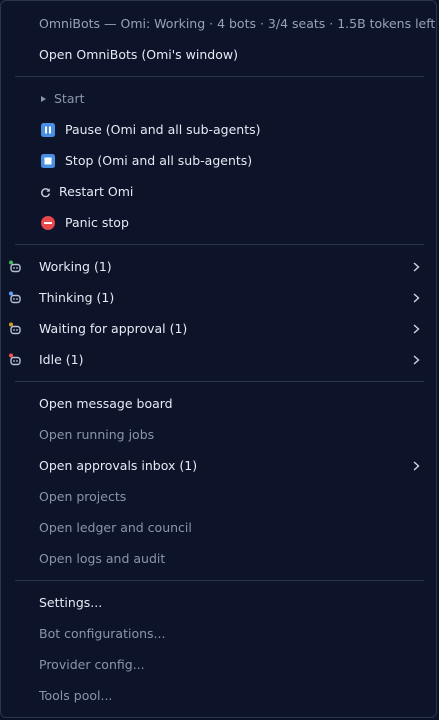  Describe the element at coordinates (48, 223) in the screenshot. I see `panic-icon` at that location.